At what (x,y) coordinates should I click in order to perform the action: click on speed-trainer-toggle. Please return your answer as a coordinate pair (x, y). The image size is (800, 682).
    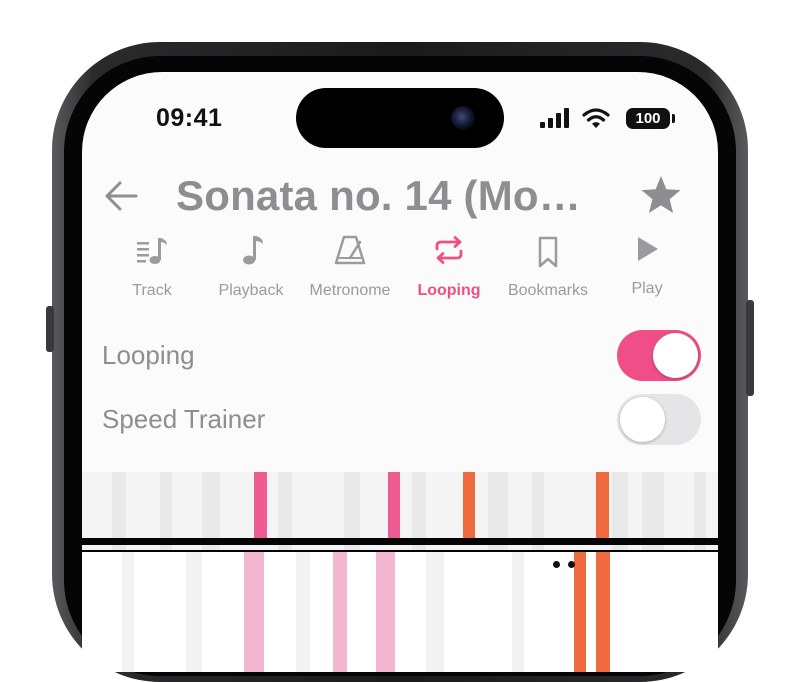
    Looking at the image, I should click on (659, 419).